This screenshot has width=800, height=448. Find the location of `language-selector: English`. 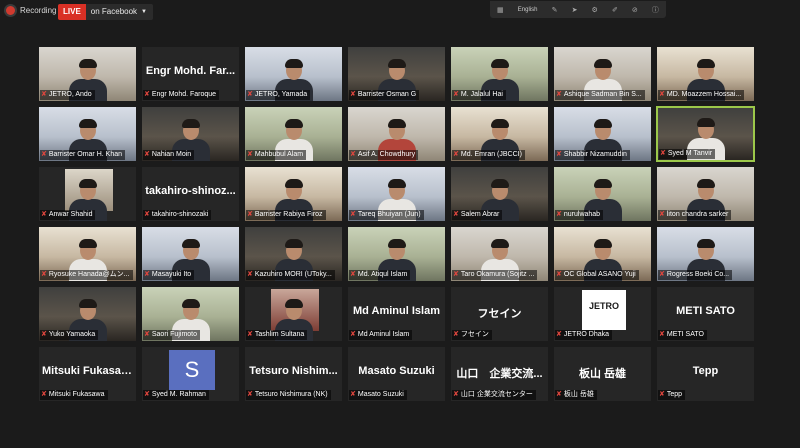

language-selector: English is located at coordinates (528, 10).